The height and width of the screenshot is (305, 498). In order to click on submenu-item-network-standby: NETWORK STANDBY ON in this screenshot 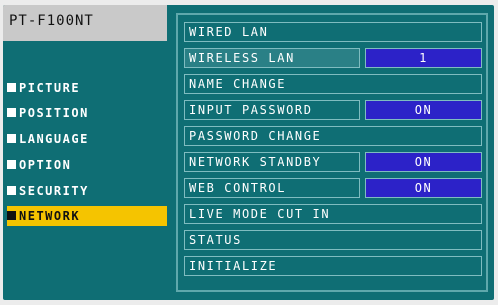, I will do `click(333, 162)`.